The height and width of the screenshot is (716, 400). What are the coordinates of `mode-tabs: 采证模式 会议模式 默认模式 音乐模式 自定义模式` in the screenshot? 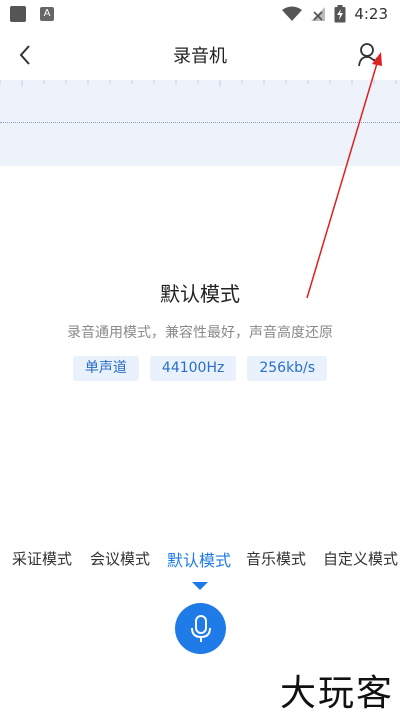 It's located at (200, 563).